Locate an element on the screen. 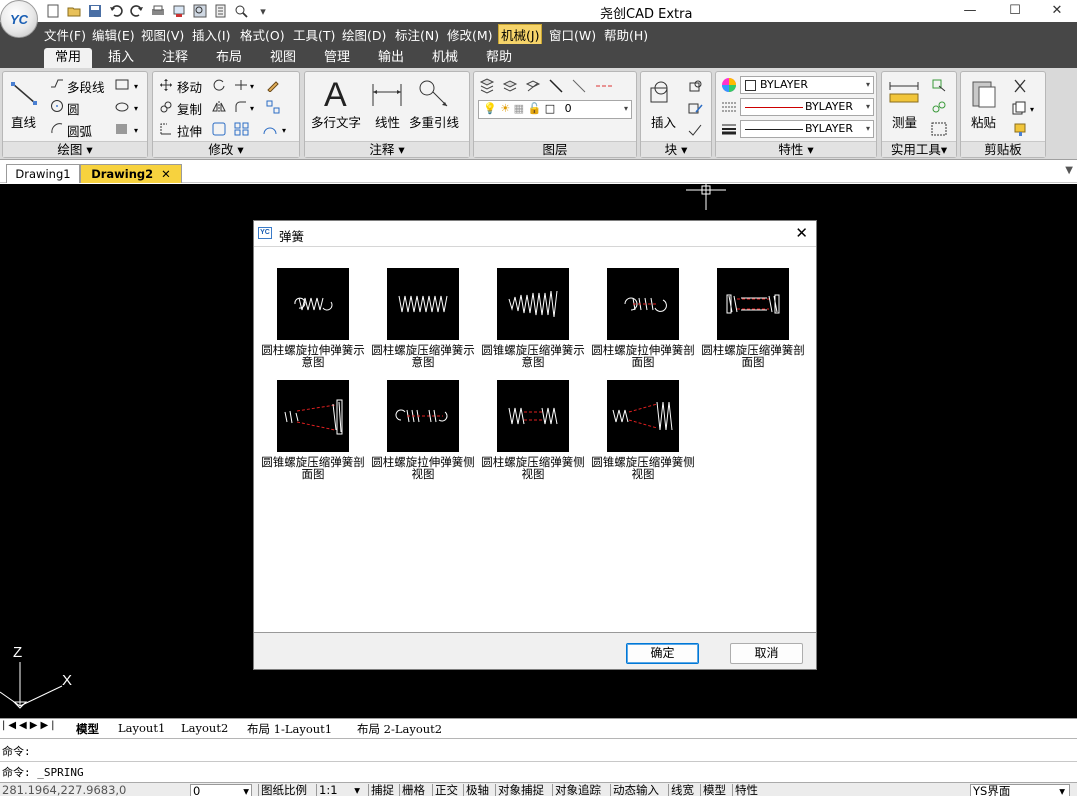 This screenshot has height=796, width=1077. new-icon is located at coordinates (53, 11).